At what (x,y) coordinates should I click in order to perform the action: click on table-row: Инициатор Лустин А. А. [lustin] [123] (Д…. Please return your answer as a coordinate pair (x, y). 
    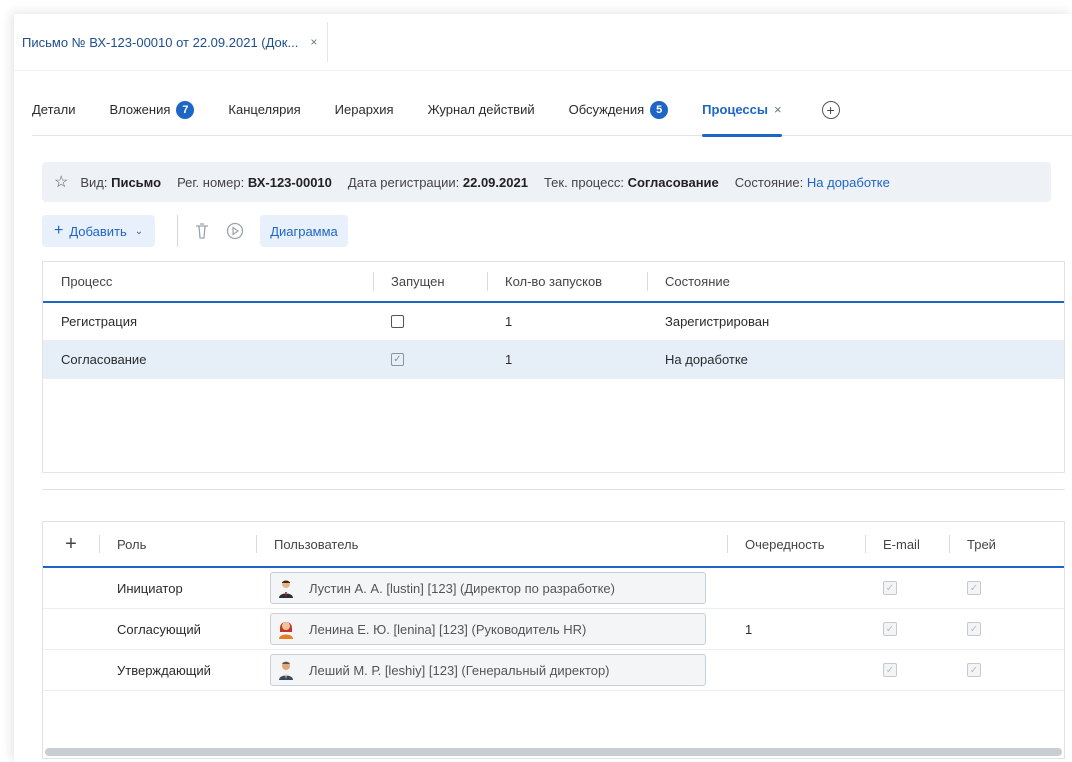
    Looking at the image, I should click on (553, 588).